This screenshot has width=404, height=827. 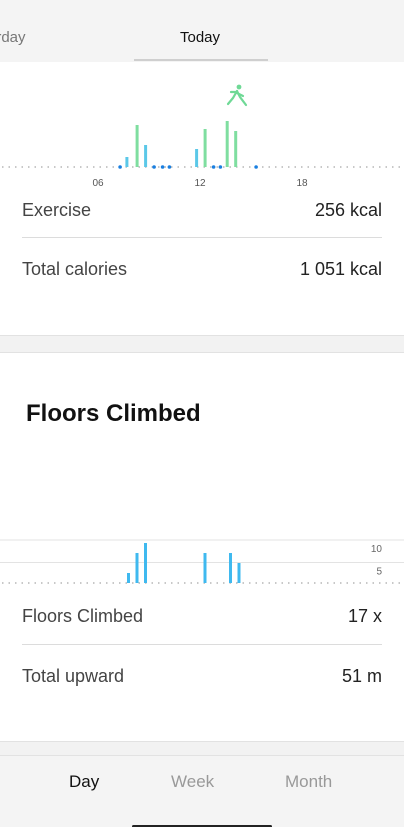 What do you see at coordinates (202, 561) in the screenshot?
I see `floors-bar-chart: 10 5` at bounding box center [202, 561].